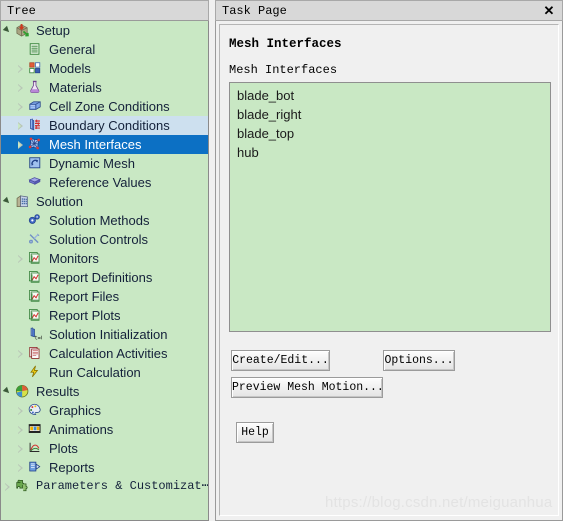  I want to click on tree-item-reference-values: Reference Values, so click(104, 182).